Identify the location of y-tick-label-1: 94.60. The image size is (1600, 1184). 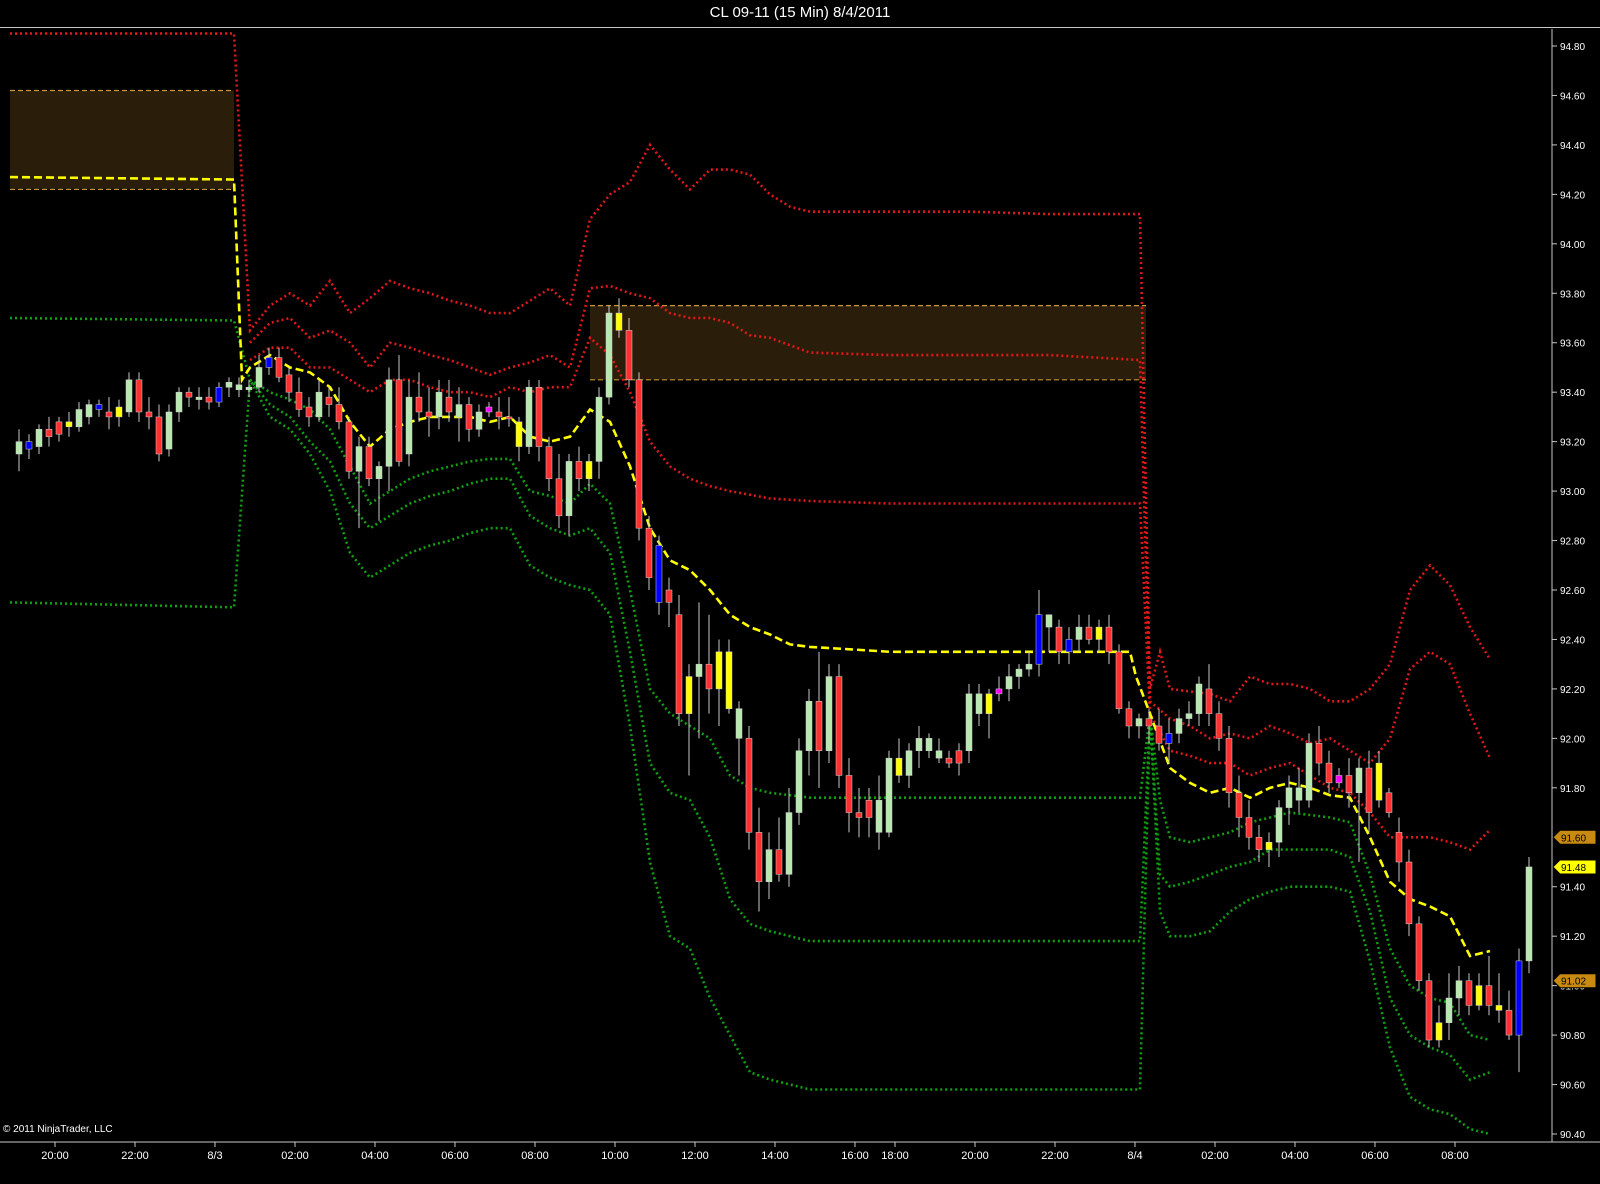
(1572, 96).